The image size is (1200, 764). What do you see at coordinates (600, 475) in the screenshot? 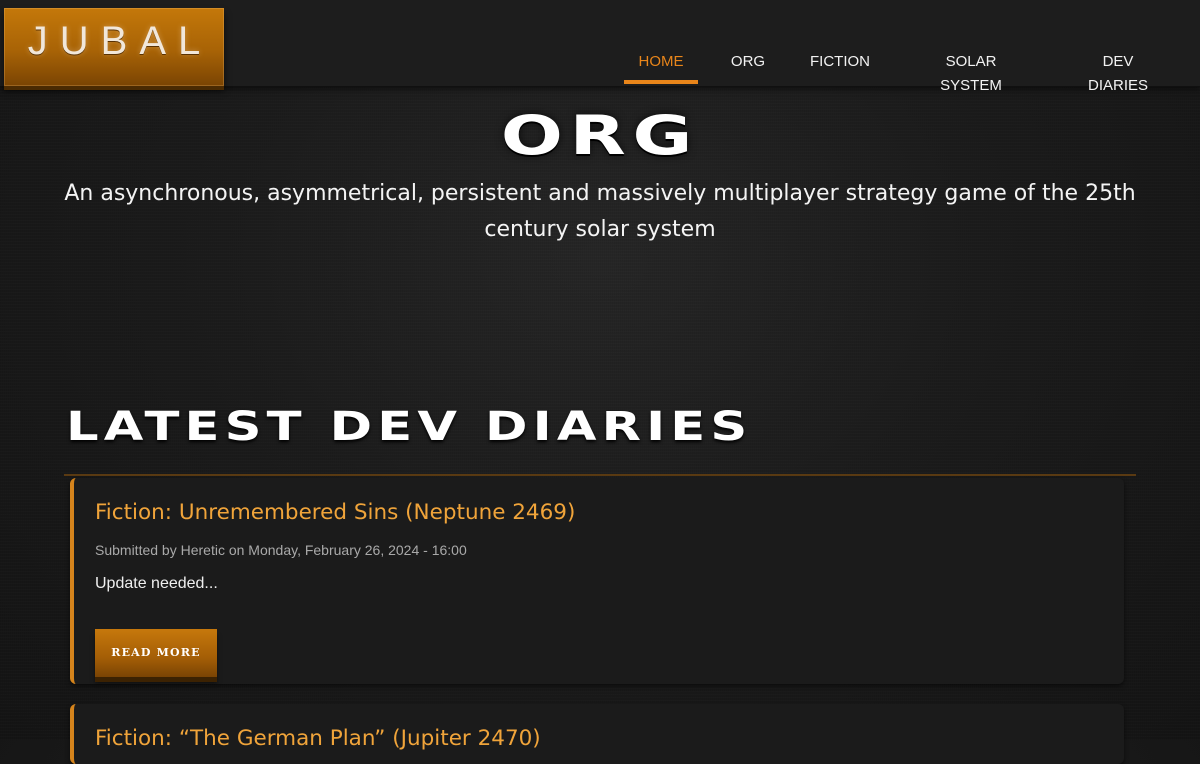
I see `section-divider` at bounding box center [600, 475].